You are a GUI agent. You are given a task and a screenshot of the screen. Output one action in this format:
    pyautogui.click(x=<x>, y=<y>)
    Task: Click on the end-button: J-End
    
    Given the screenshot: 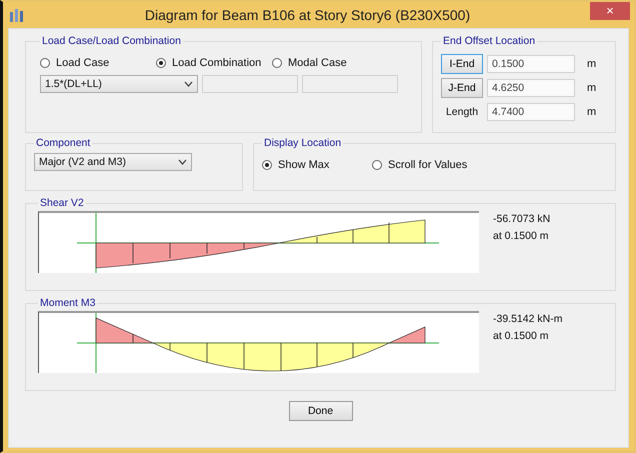 What is the action you would take?
    pyautogui.click(x=462, y=88)
    